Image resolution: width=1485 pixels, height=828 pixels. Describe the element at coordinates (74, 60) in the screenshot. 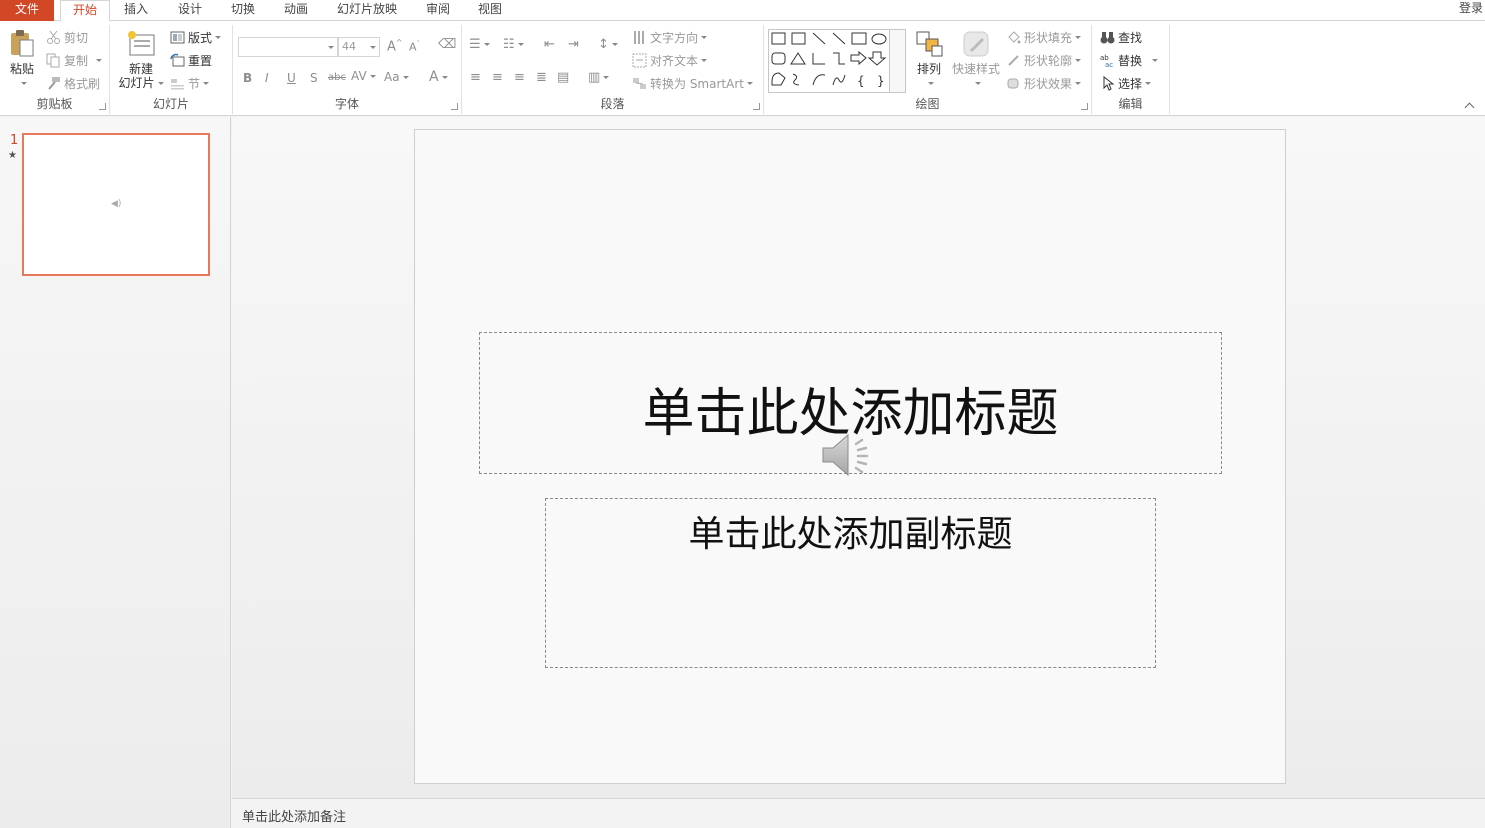

I see `copy-button: 复制` at that location.